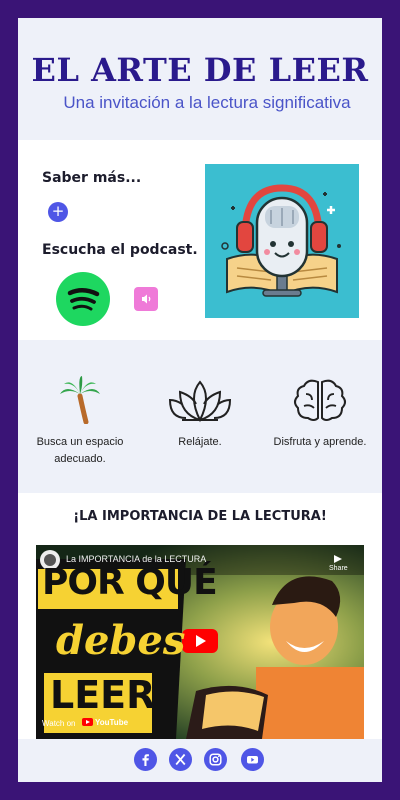 This screenshot has height=800, width=400. I want to click on watch-on-label: Watch on, so click(59, 723).